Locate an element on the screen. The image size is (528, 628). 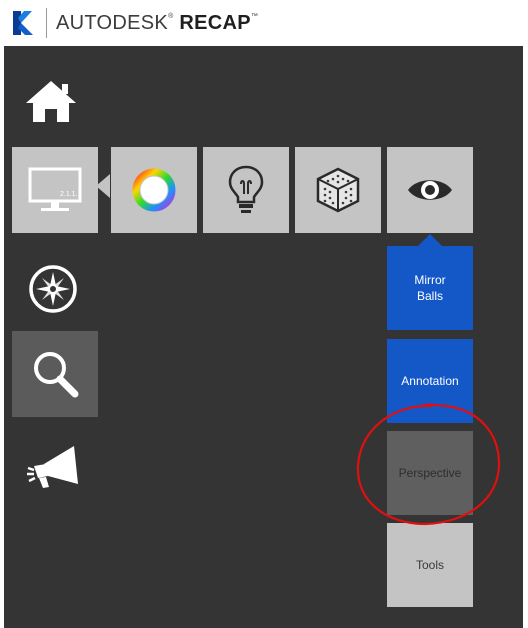
search-button is located at coordinates (55, 374).